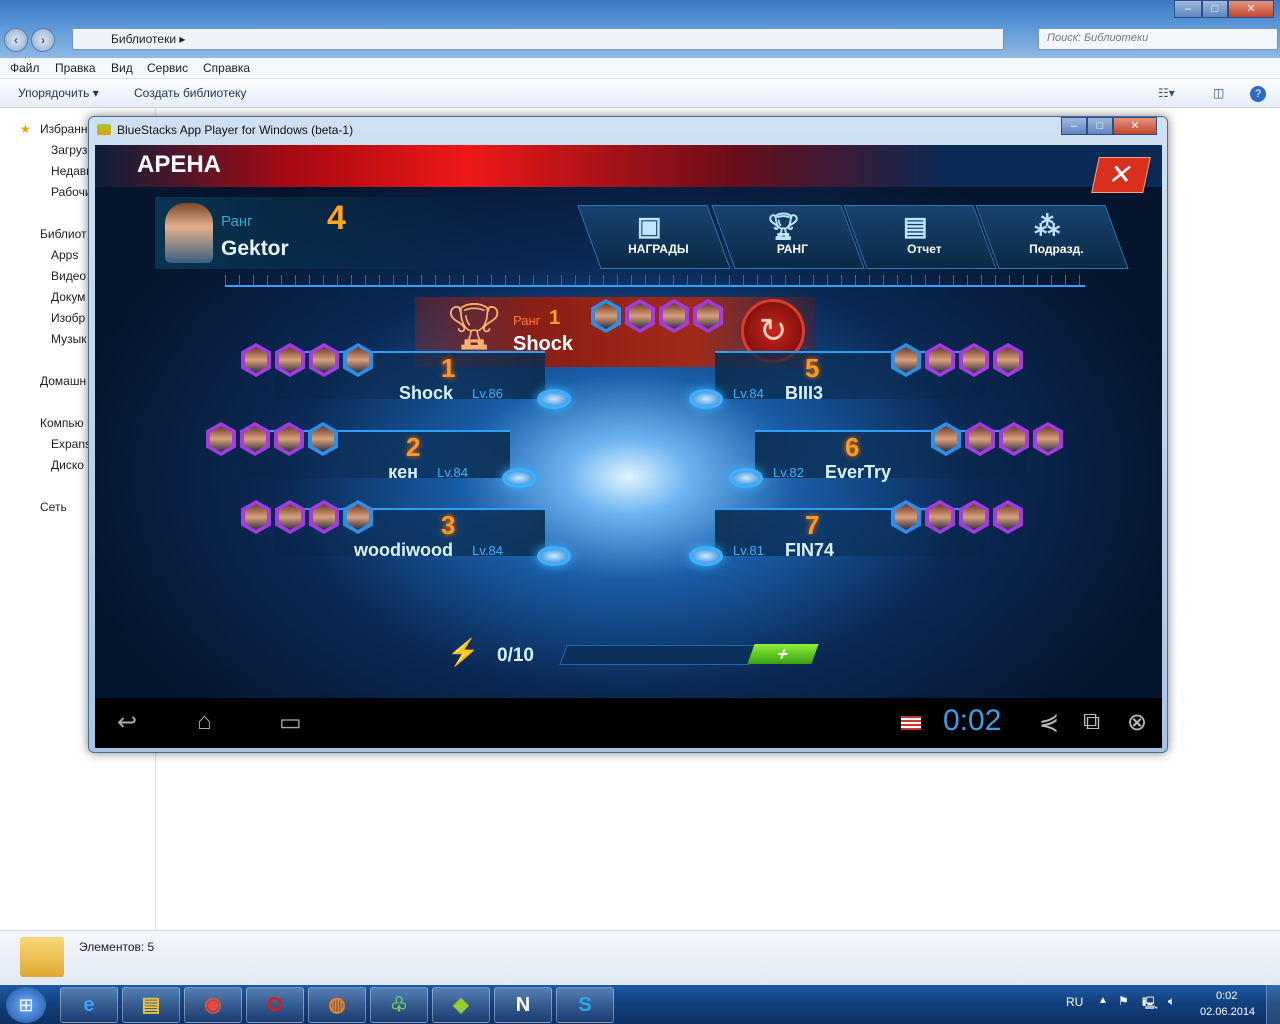 This screenshot has width=1280, height=1024. What do you see at coordinates (25, 129) in the screenshot?
I see `star-icon: ★` at bounding box center [25, 129].